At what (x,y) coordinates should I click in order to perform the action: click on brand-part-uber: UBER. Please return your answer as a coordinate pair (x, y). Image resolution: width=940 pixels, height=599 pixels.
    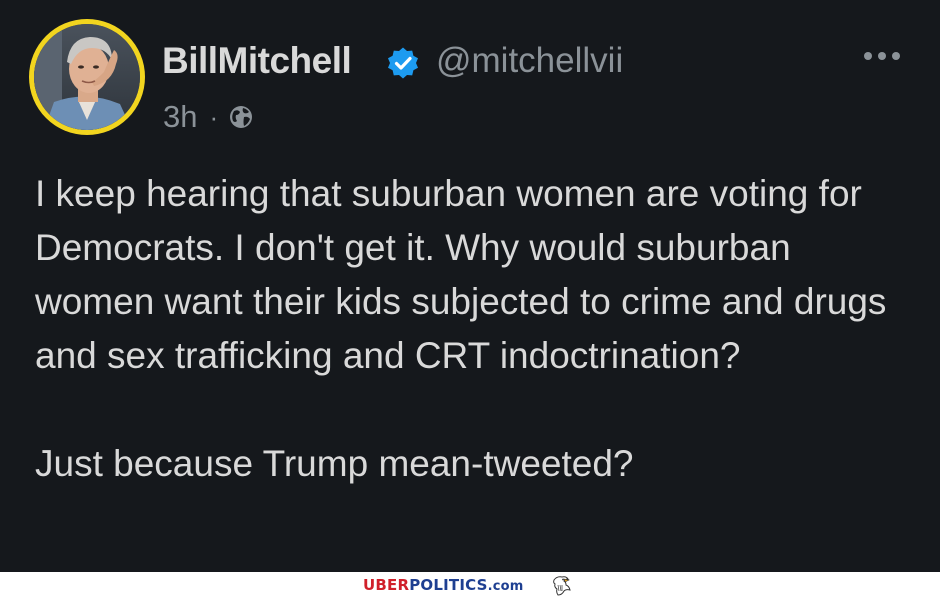
    Looking at the image, I should click on (386, 585).